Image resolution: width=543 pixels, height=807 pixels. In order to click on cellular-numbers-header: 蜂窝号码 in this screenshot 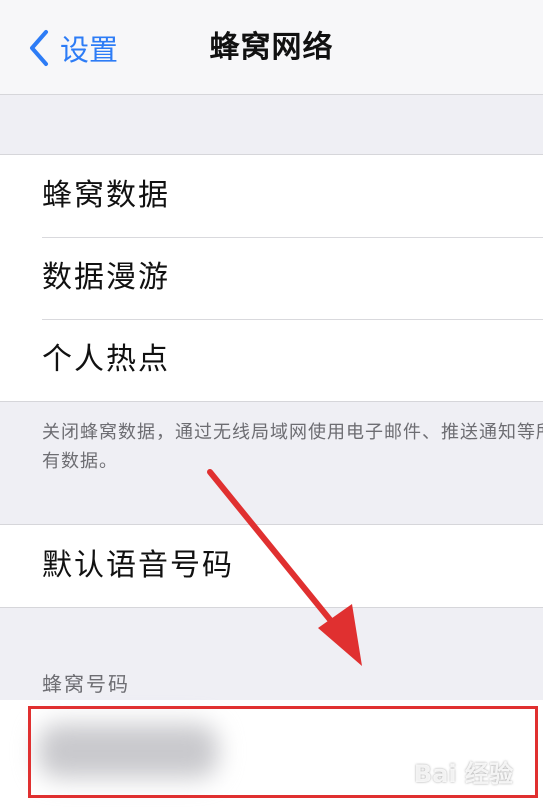, I will do `click(86, 684)`.